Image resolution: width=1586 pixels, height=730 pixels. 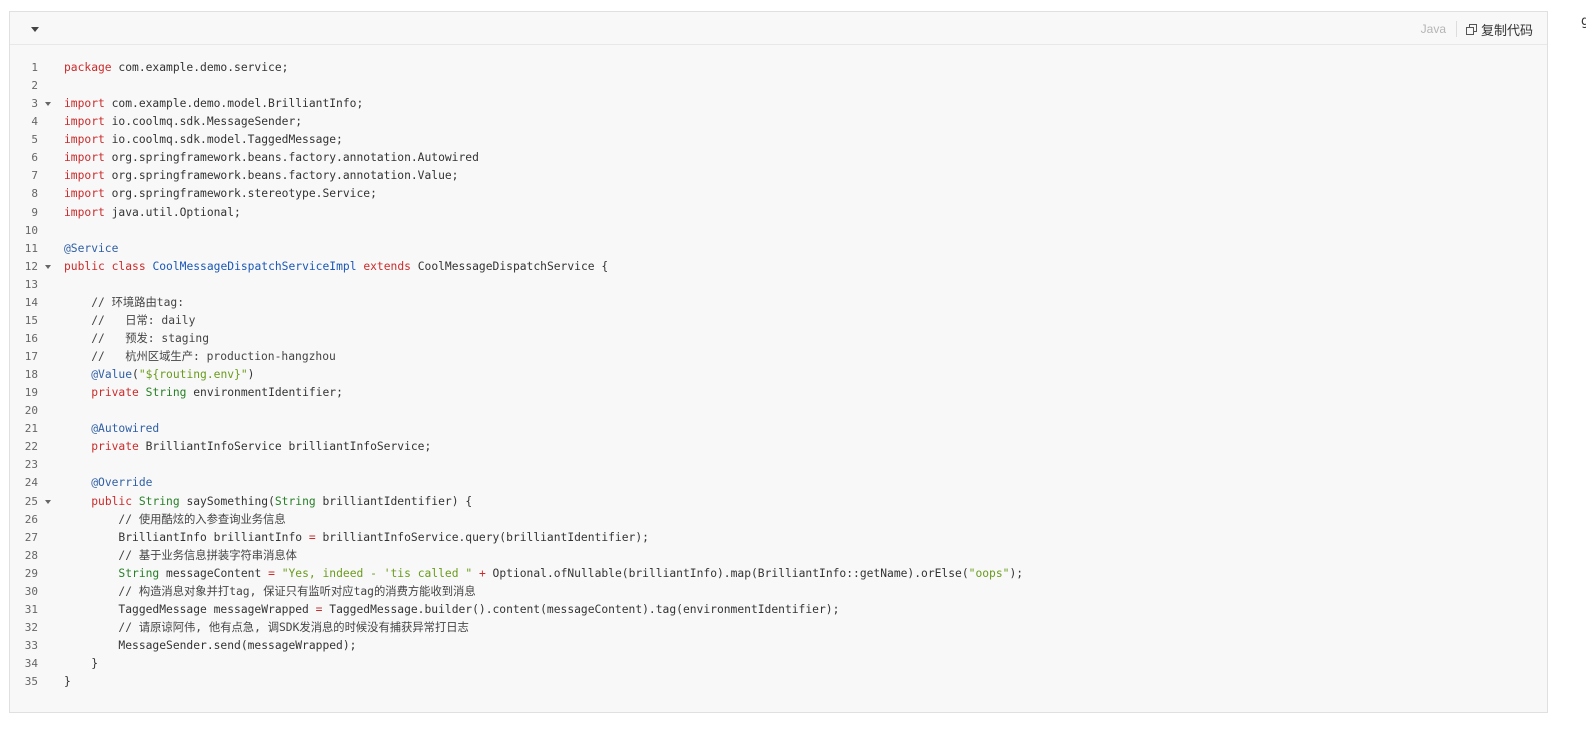 I want to click on code-line: 18 @Value("${routing.env}"), so click(x=778, y=375).